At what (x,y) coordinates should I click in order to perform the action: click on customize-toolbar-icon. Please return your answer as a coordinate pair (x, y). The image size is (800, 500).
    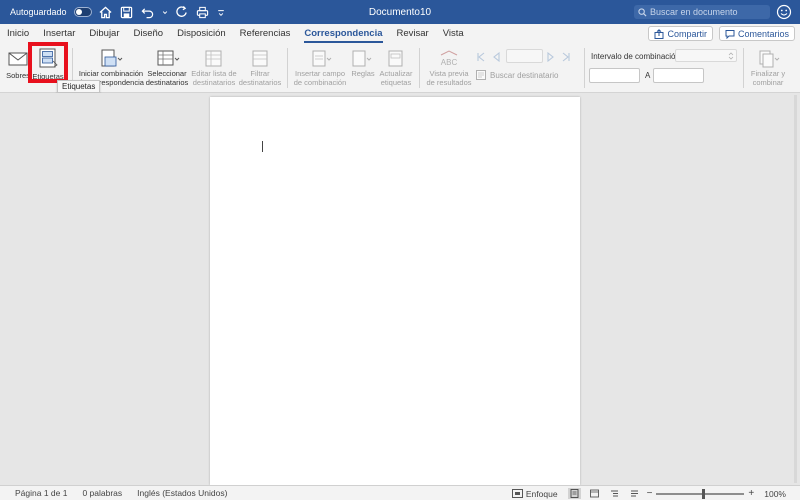
    Looking at the image, I should click on (221, 12).